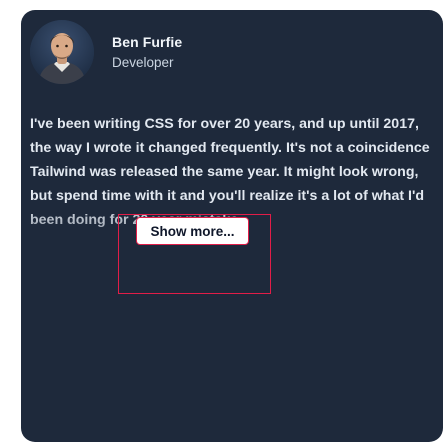 The image size is (448, 448). I want to click on author-header: Ben Furfie Developer, so click(106, 52).